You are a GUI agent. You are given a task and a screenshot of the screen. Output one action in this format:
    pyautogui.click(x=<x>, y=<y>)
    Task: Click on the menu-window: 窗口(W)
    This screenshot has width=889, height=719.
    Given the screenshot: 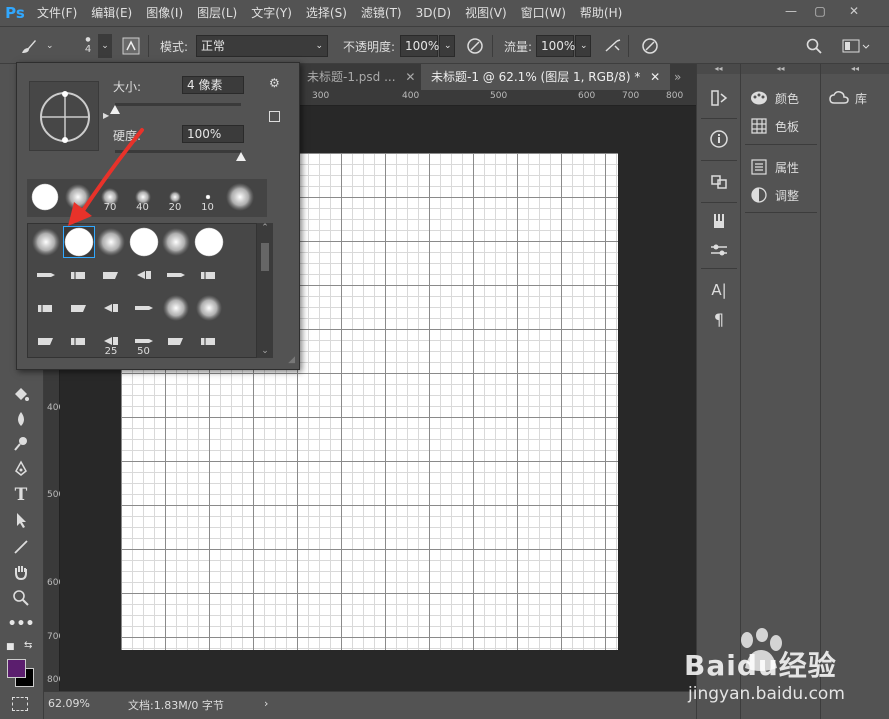 What is the action you would take?
    pyautogui.click(x=543, y=13)
    